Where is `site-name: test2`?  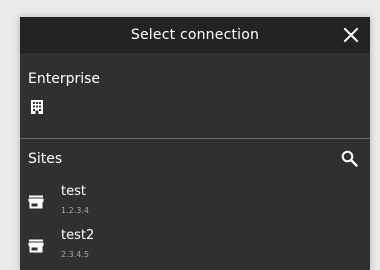
site-name: test2 is located at coordinates (78, 235).